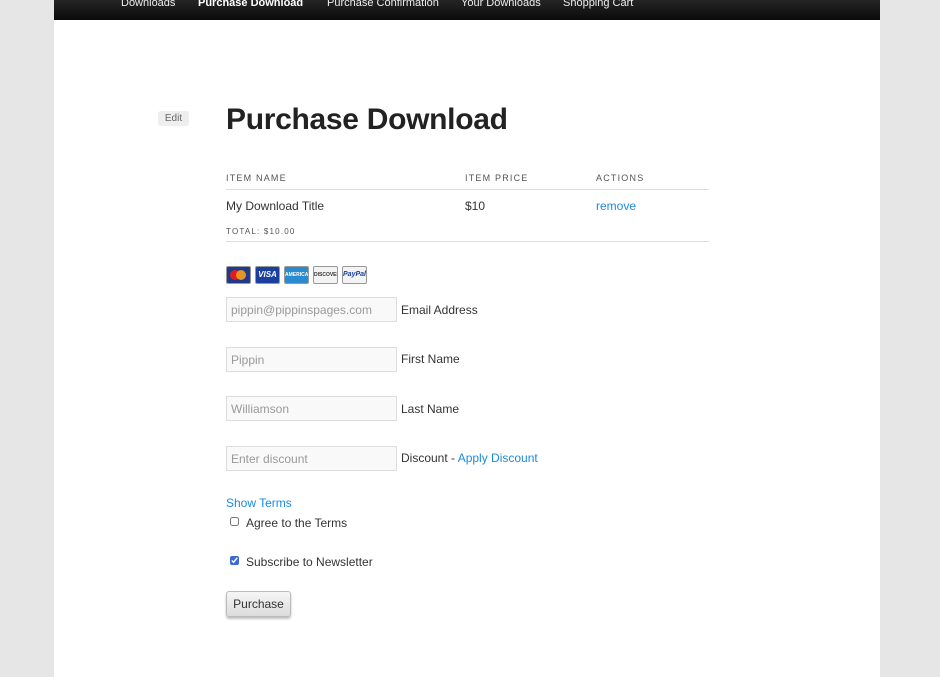 This screenshot has width=940, height=677. What do you see at coordinates (259, 503) in the screenshot?
I see `show-terms-link: Show Terms` at bounding box center [259, 503].